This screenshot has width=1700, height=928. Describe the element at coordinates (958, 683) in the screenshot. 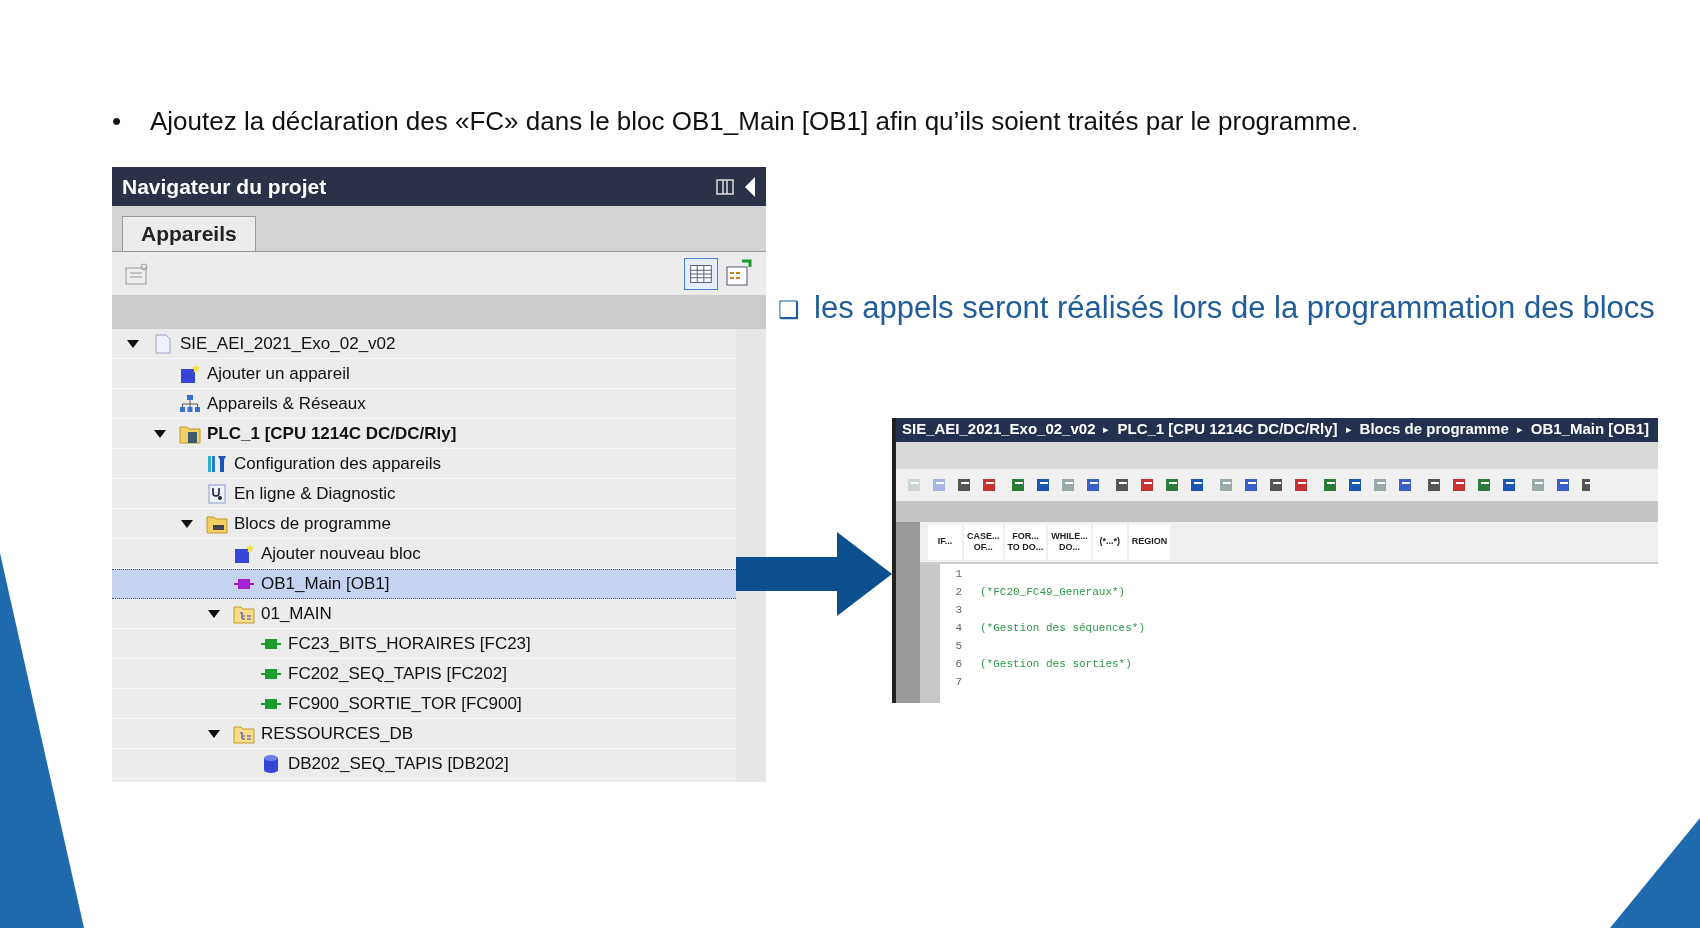

I see `line-number: 7` at that location.